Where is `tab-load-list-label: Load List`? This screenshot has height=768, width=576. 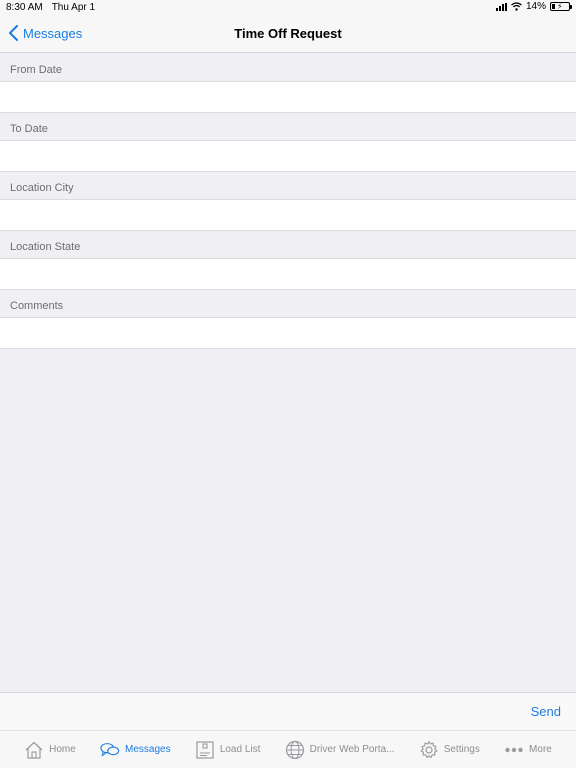 tab-load-list-label: Load List is located at coordinates (240, 749).